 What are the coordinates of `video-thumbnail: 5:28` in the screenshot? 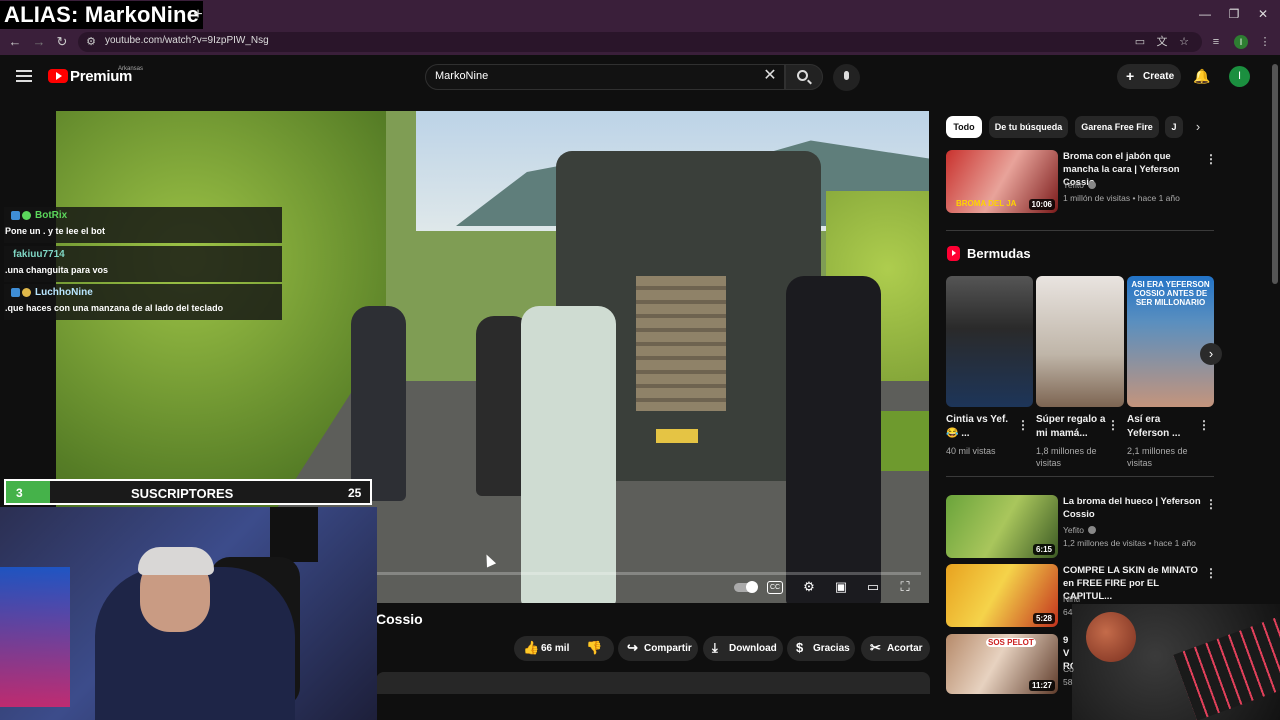 It's located at (1002, 595).